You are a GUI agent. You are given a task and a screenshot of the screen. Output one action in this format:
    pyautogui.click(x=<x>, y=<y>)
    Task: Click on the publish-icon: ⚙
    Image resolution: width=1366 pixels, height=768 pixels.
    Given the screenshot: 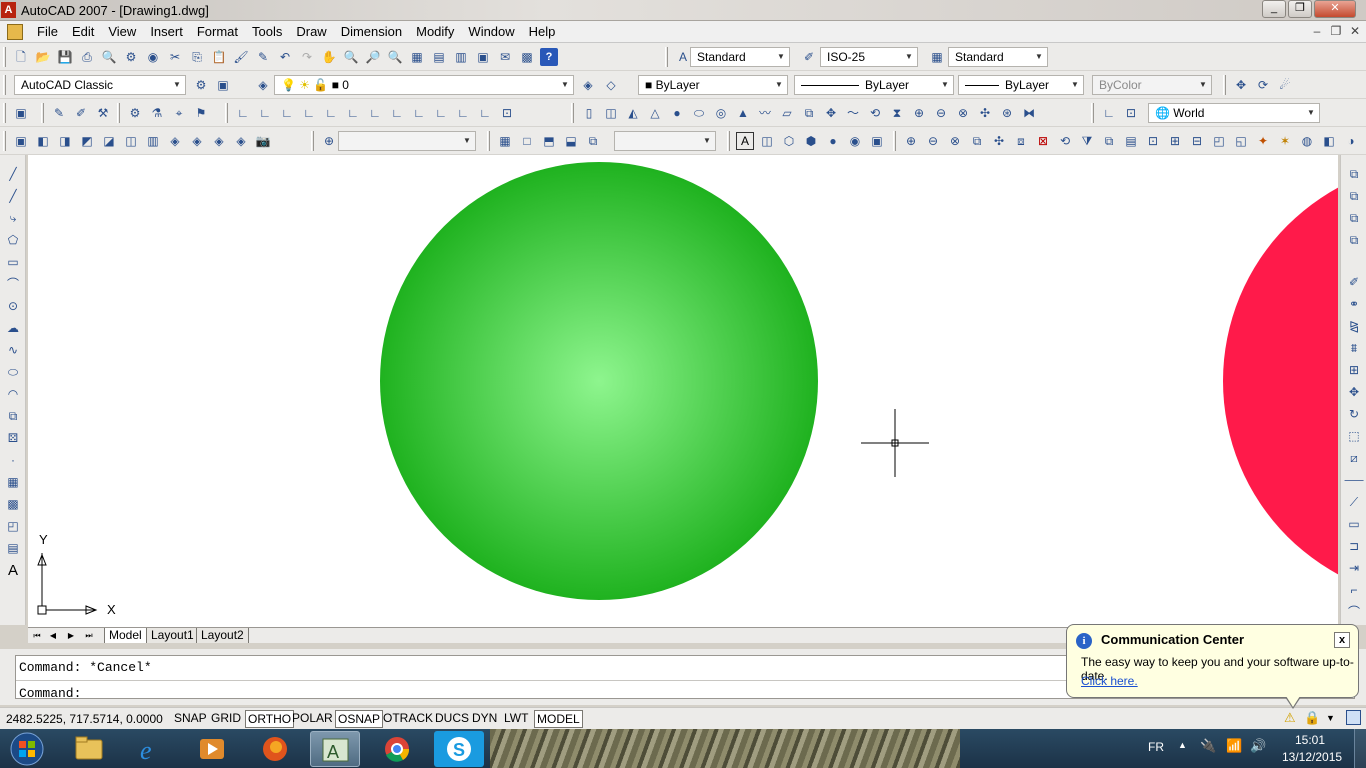 What is the action you would take?
    pyautogui.click(x=131, y=57)
    